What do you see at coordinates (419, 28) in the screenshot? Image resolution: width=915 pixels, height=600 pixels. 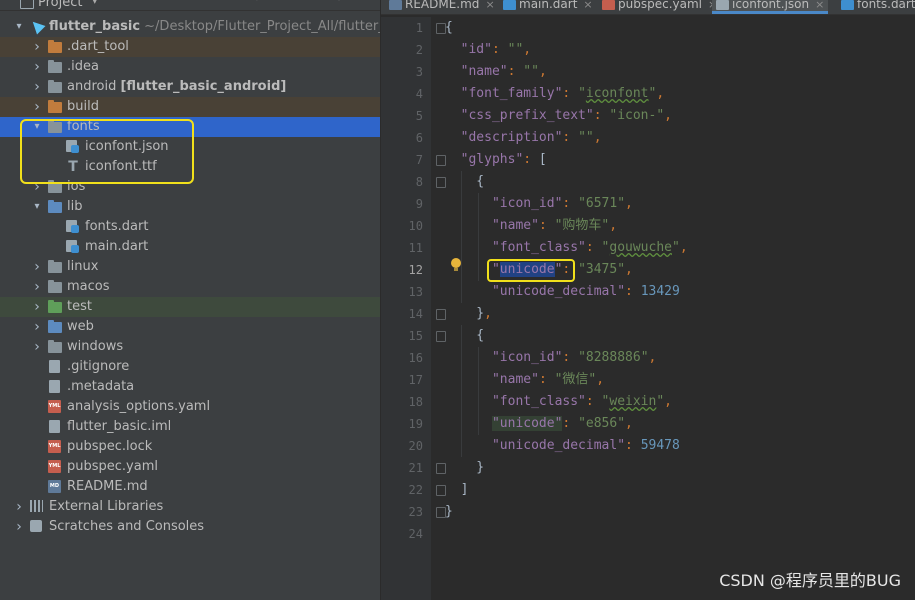 I see `line-number: 1` at bounding box center [419, 28].